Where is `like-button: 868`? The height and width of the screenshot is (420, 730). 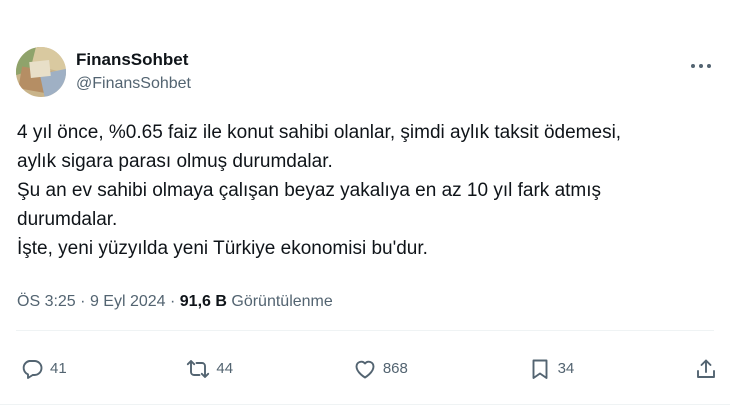 like-button: 868 is located at coordinates (380, 369).